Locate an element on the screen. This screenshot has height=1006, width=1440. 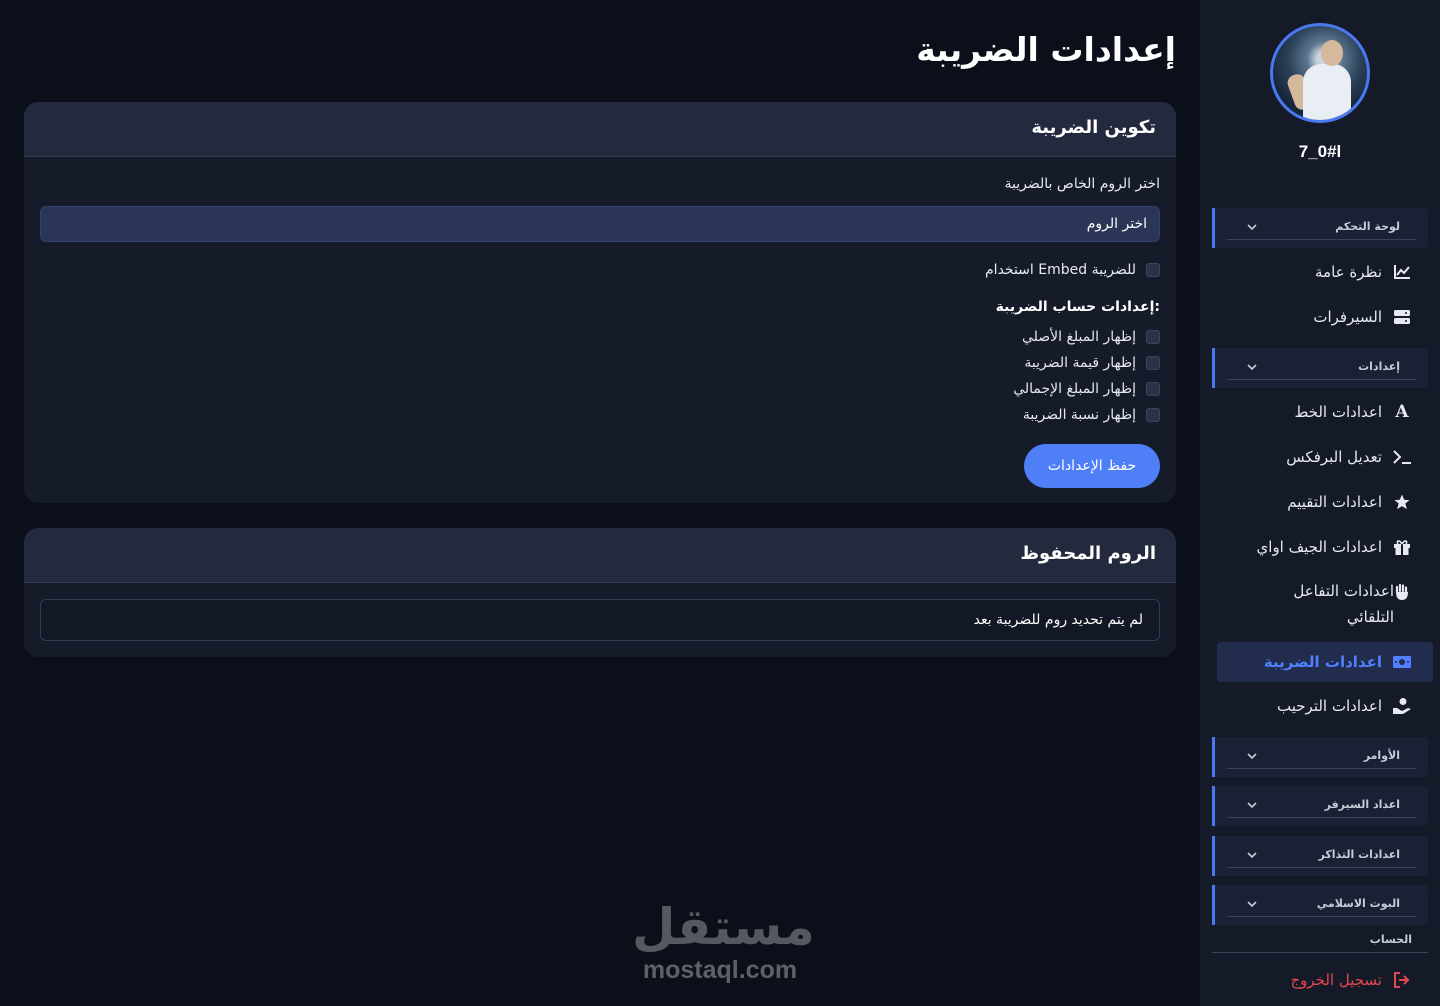
show-original-checkbox is located at coordinates (1153, 337).